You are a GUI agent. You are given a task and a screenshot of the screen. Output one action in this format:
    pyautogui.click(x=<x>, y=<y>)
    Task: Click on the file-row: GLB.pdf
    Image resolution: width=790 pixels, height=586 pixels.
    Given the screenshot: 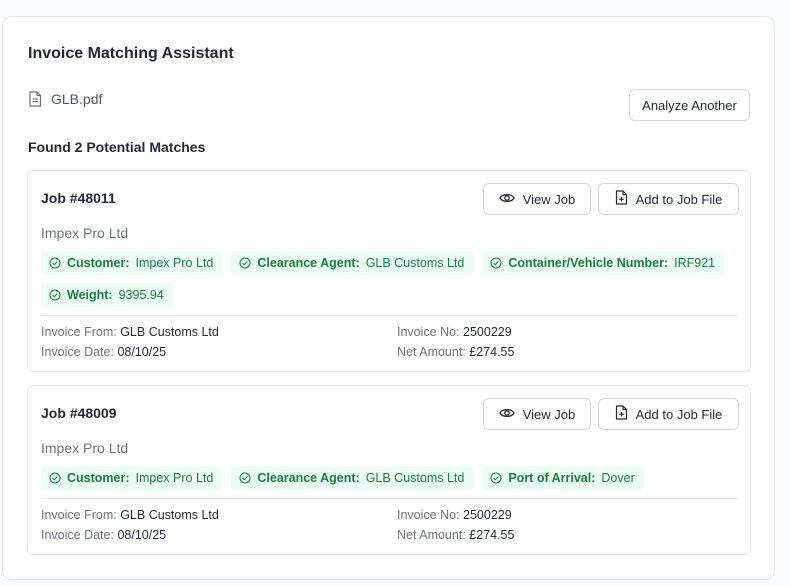 What is the action you would take?
    pyautogui.click(x=65, y=99)
    